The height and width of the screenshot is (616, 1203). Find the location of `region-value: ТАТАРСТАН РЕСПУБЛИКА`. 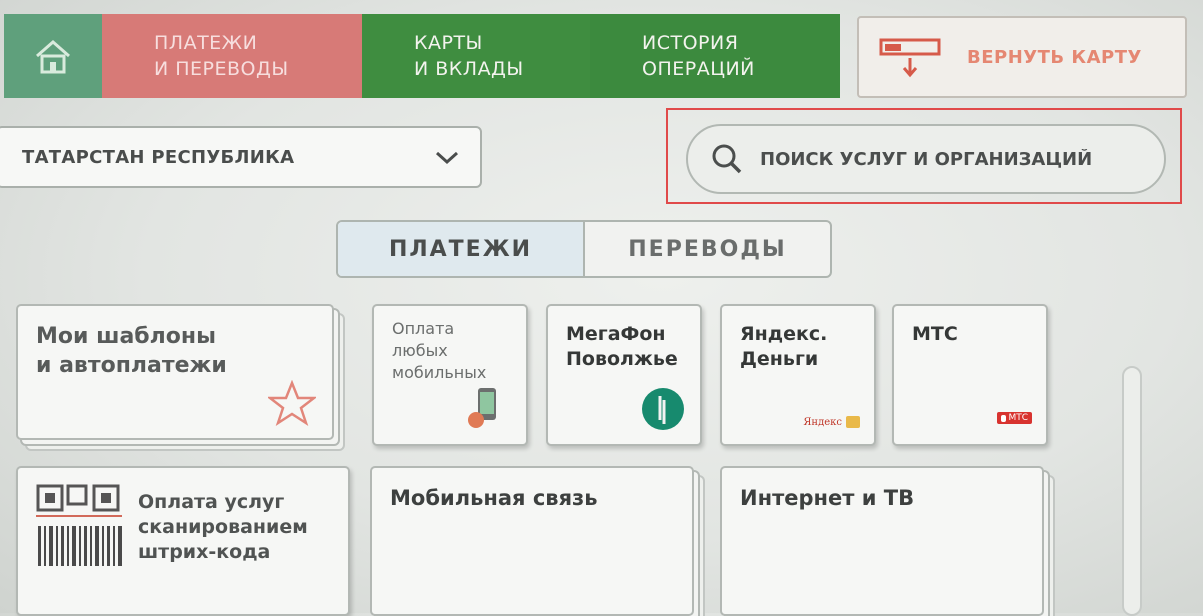

region-value: ТАТАРСТАН РЕСПУБЛИКА is located at coordinates (158, 157).